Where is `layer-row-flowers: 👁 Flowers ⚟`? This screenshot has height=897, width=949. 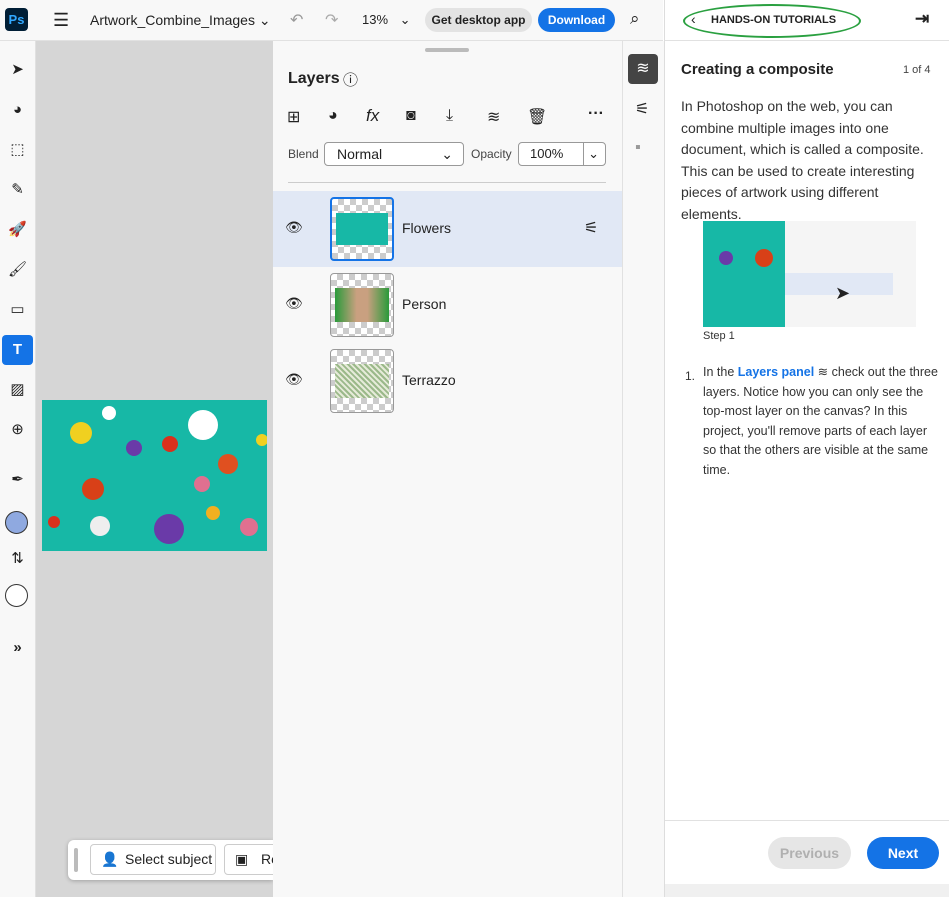
layer-row-flowers: 👁 Flowers ⚟ is located at coordinates (447, 229).